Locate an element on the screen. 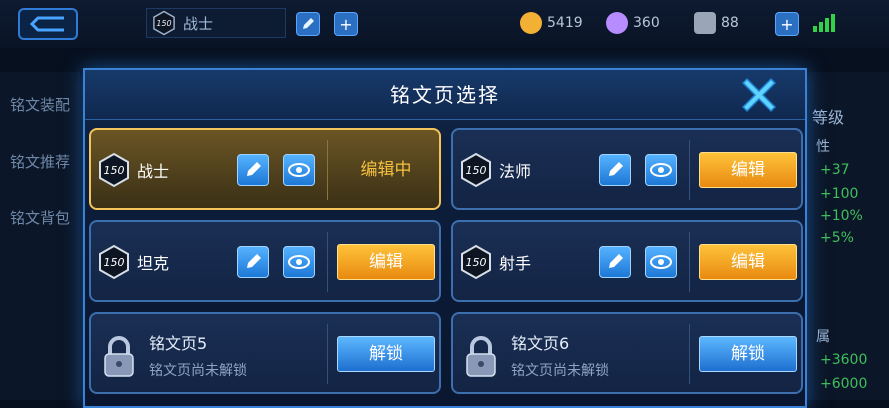  rune-page-name: 战士 is located at coordinates (153, 171).